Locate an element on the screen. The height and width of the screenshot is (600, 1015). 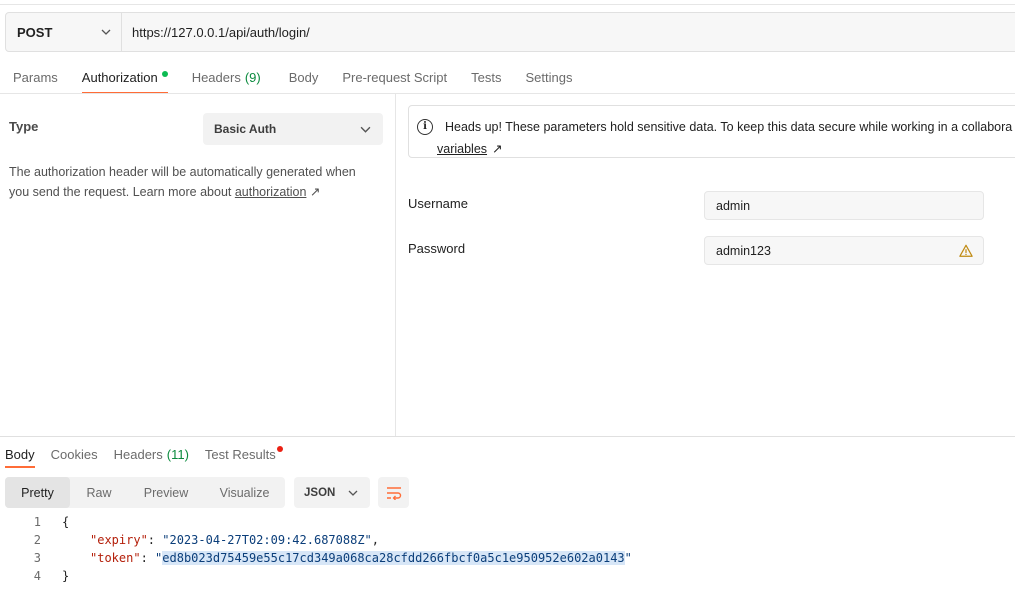
authorization-link: authorization is located at coordinates (271, 192).